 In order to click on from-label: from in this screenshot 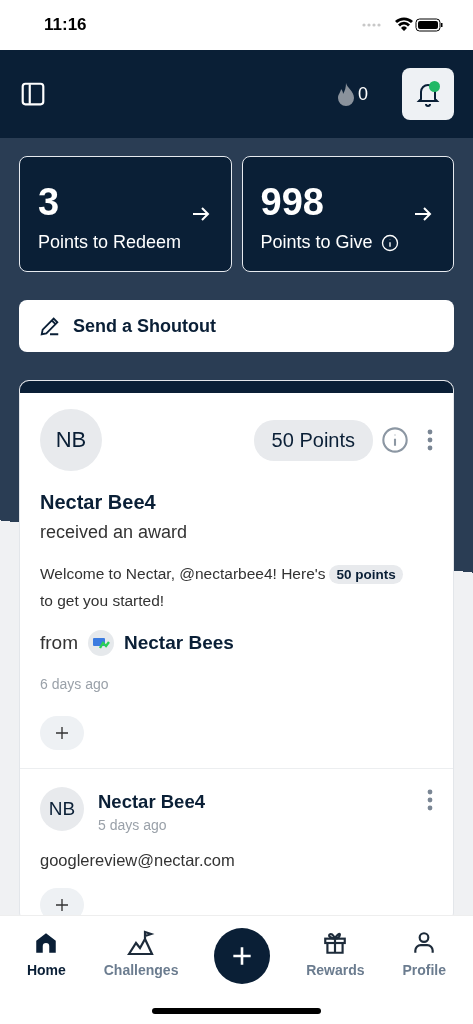, I will do `click(59, 643)`.